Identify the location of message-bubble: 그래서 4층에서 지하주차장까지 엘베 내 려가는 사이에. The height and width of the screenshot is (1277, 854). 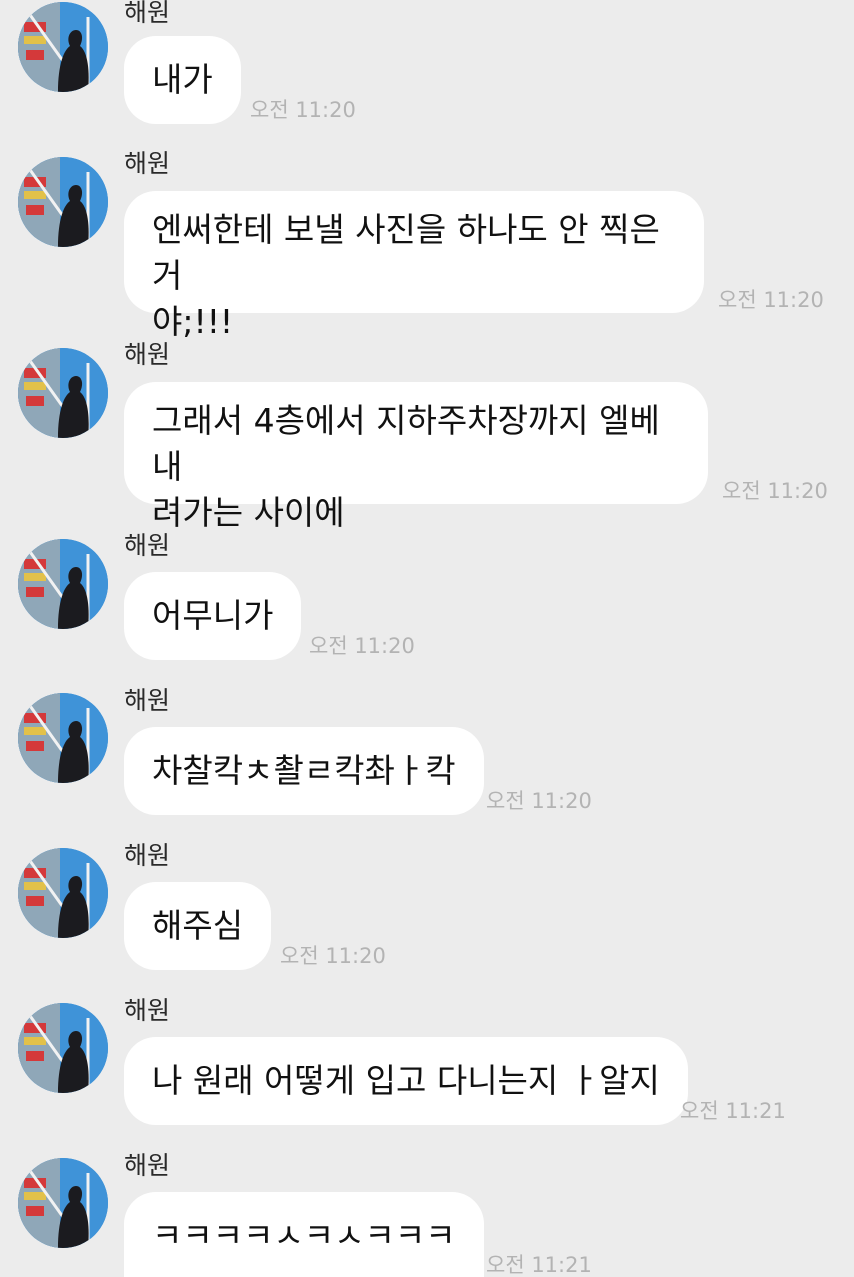
(416, 457).